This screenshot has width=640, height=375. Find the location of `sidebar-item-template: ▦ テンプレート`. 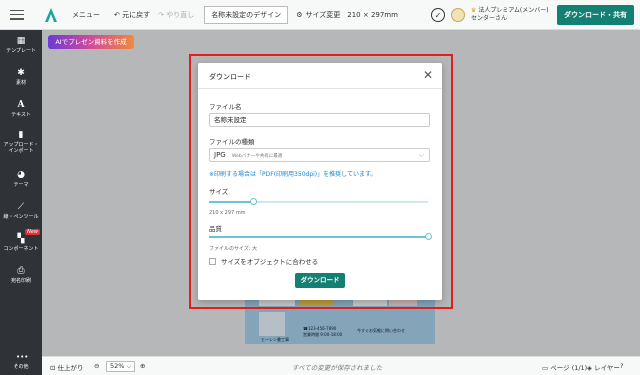

sidebar-item-template: ▦ テンプレート is located at coordinates (21, 45).